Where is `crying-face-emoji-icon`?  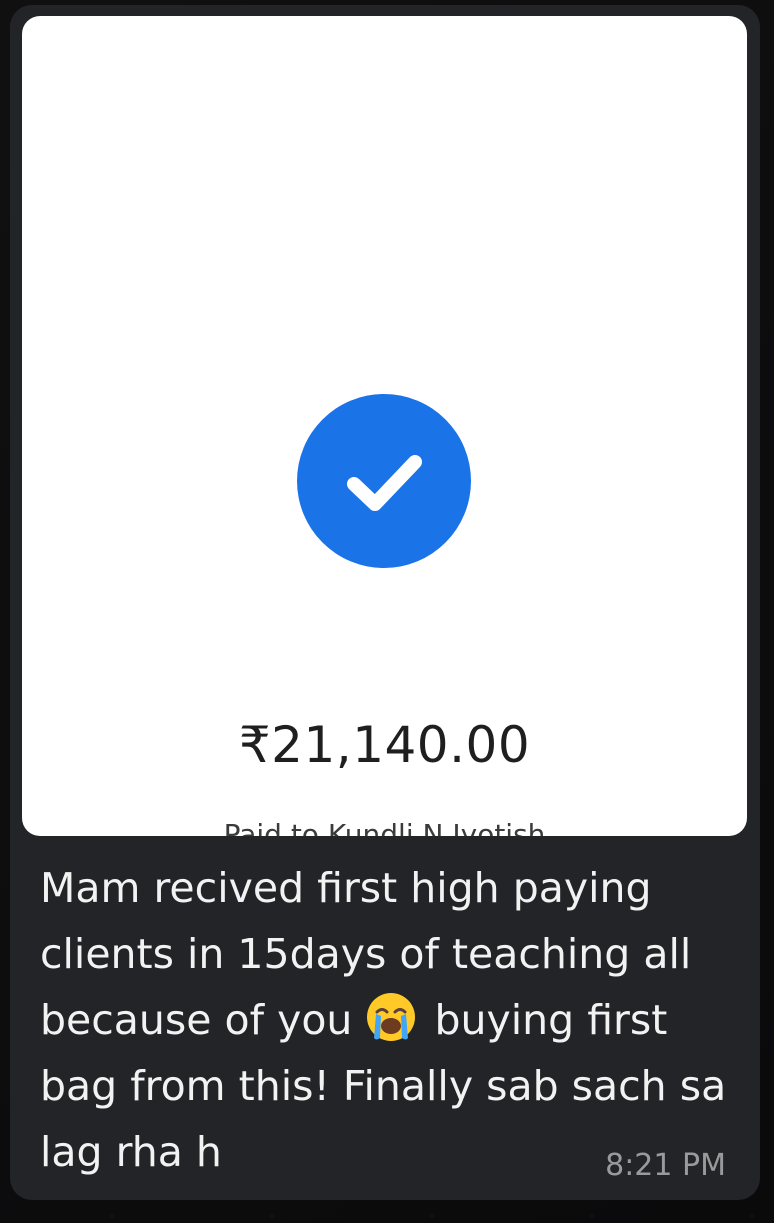 crying-face-emoji-icon is located at coordinates (391, 1017).